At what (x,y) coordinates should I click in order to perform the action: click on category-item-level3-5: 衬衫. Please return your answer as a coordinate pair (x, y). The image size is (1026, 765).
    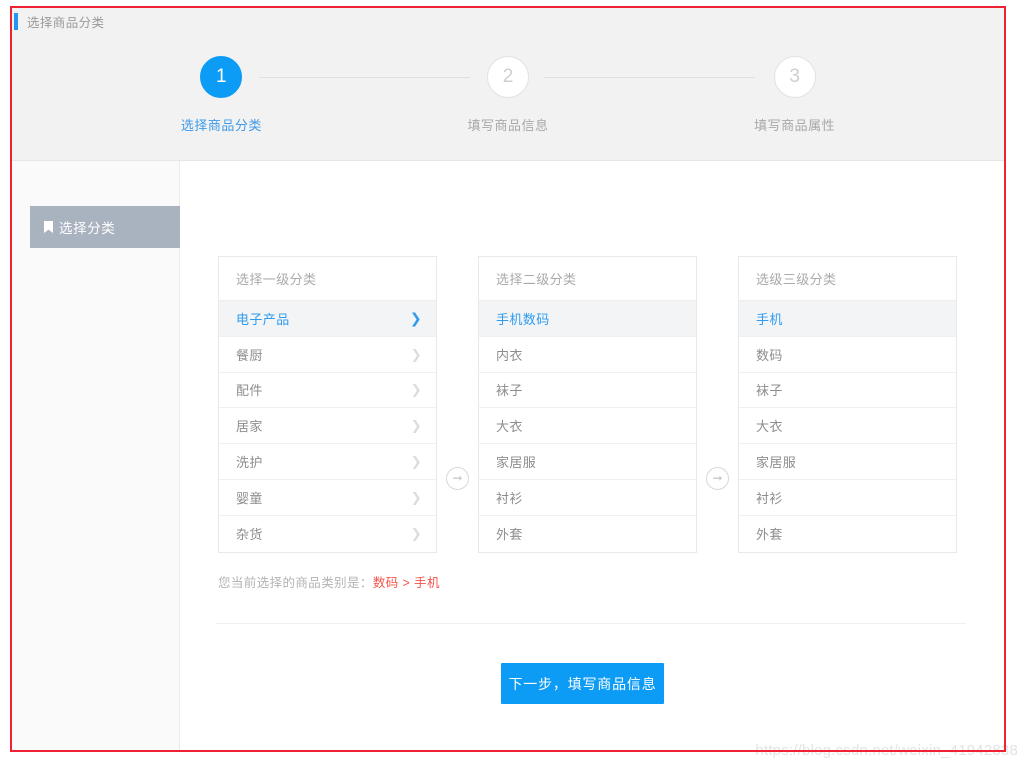
    Looking at the image, I should click on (847, 498).